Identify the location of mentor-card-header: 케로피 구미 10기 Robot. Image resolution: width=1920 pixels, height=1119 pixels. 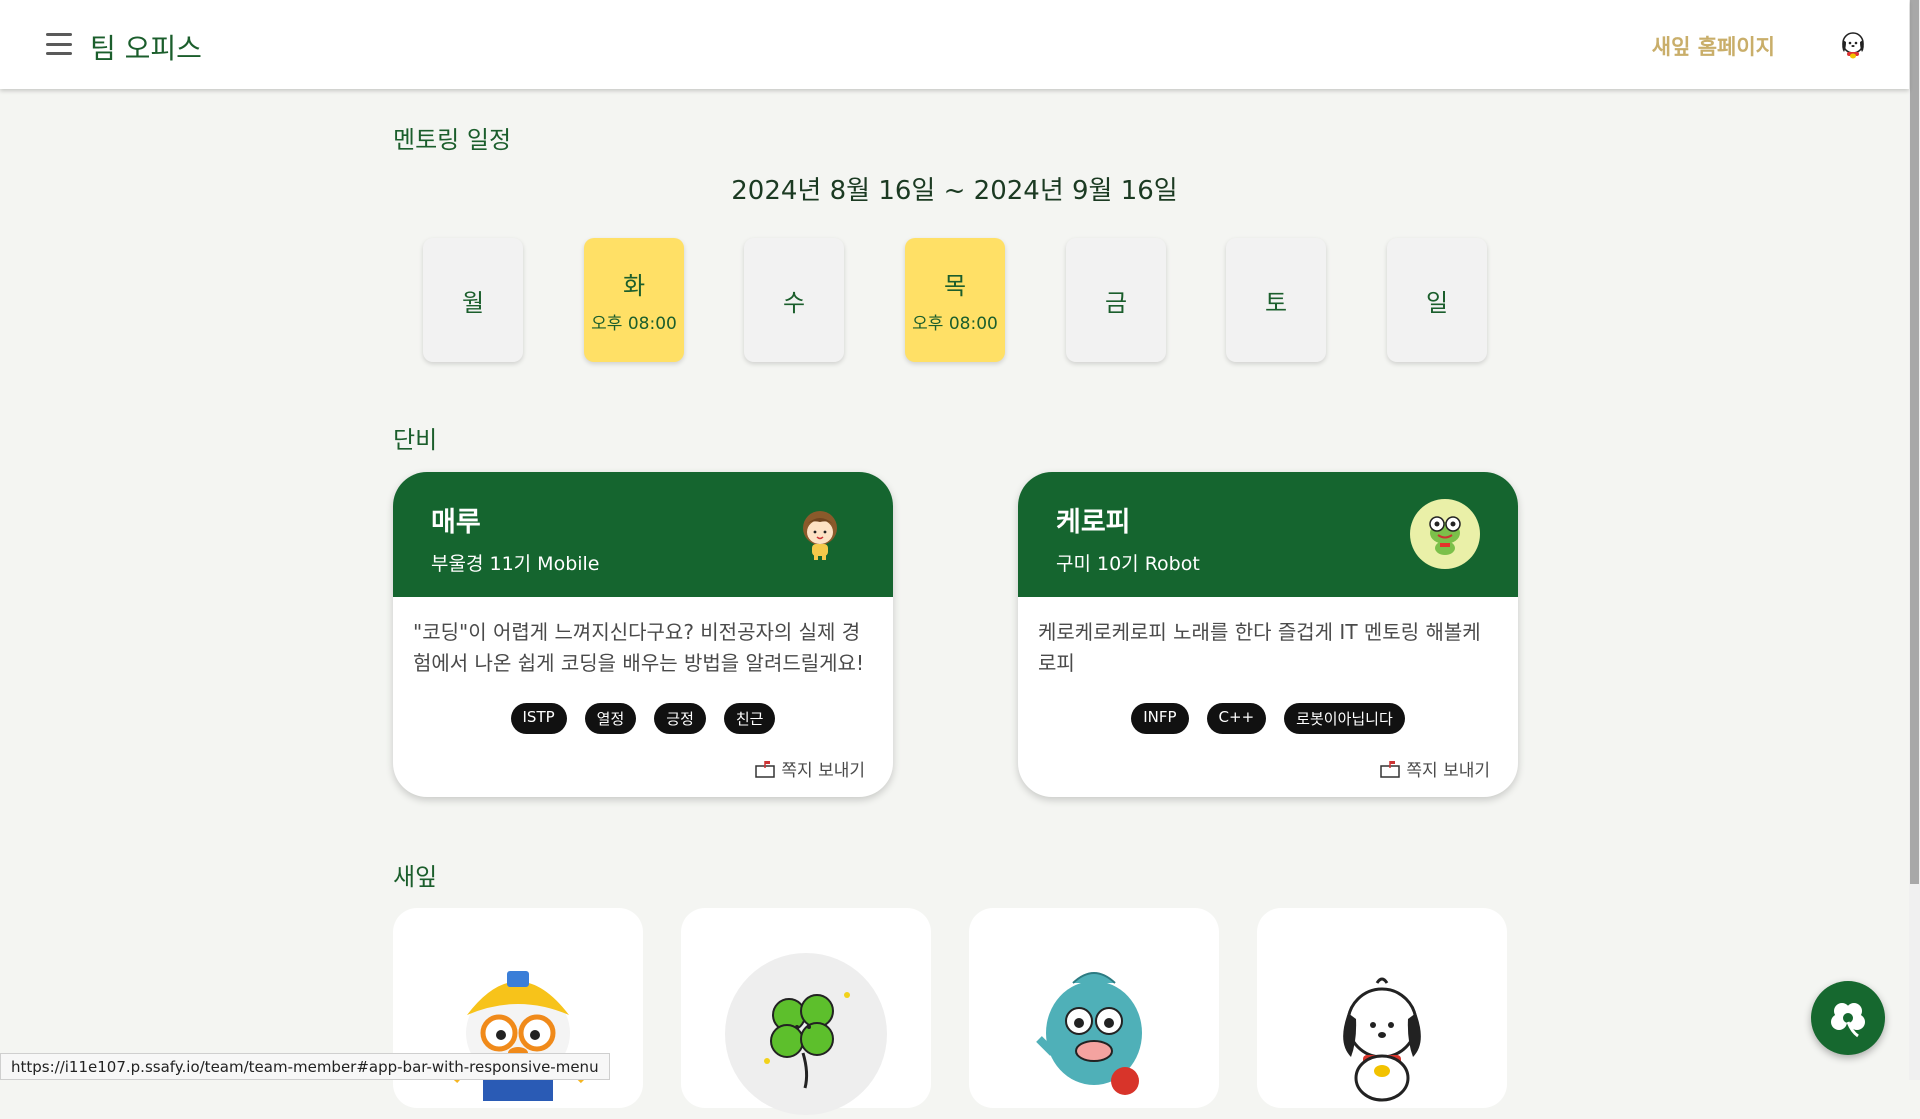
(1268, 534).